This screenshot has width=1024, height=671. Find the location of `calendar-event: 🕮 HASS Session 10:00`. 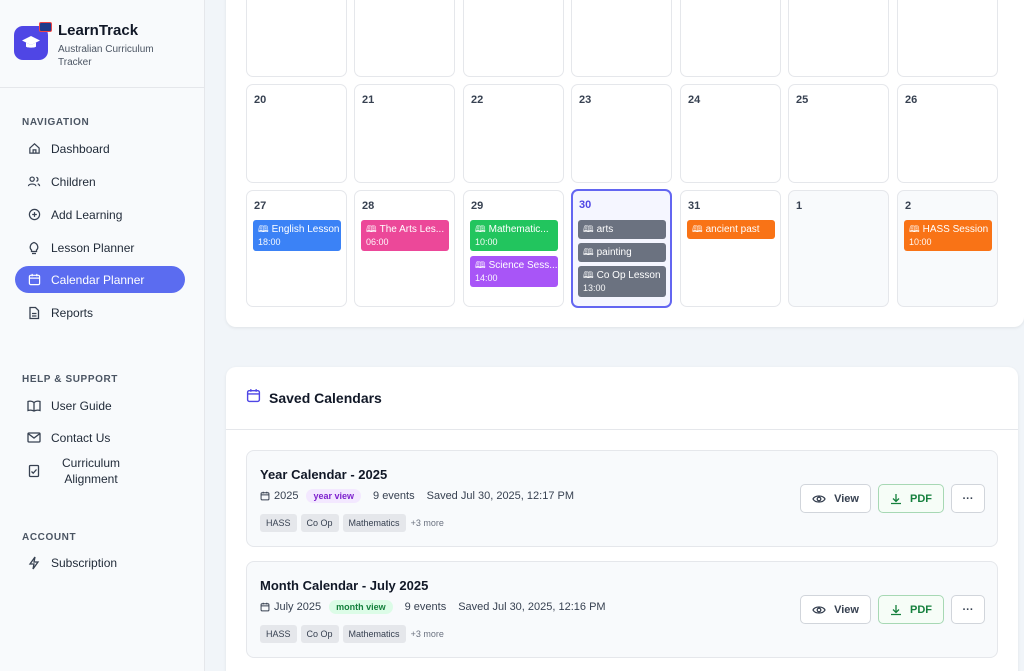

calendar-event: 🕮 HASS Session 10:00 is located at coordinates (948, 235).